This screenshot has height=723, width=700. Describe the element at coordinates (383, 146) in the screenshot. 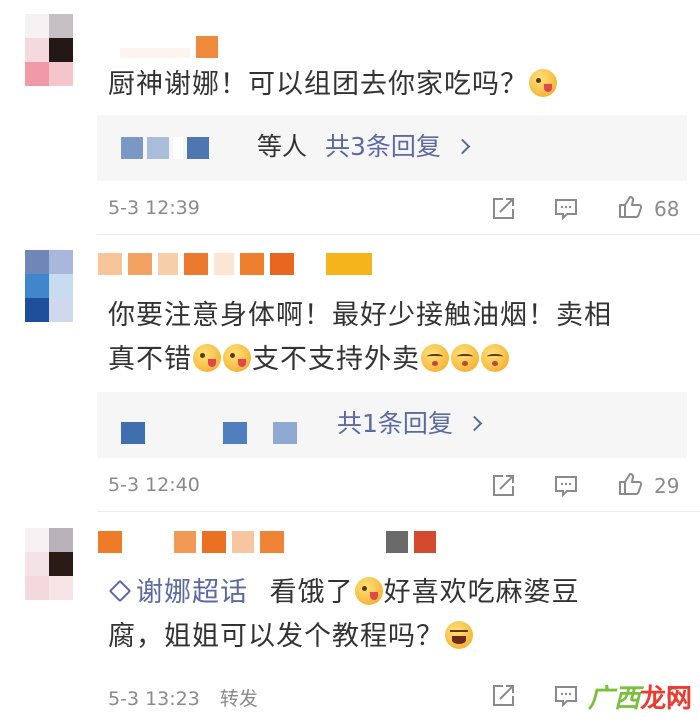

I see `reply-count-link: 共3条回复` at that location.